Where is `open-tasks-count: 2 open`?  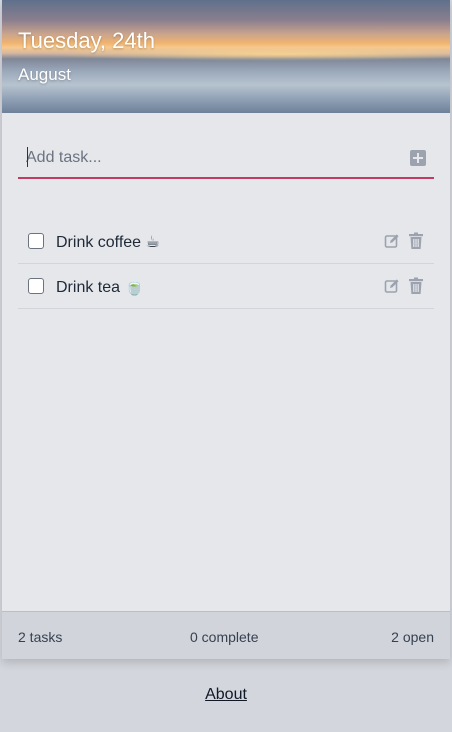
open-tasks-count: 2 open is located at coordinates (412, 637).